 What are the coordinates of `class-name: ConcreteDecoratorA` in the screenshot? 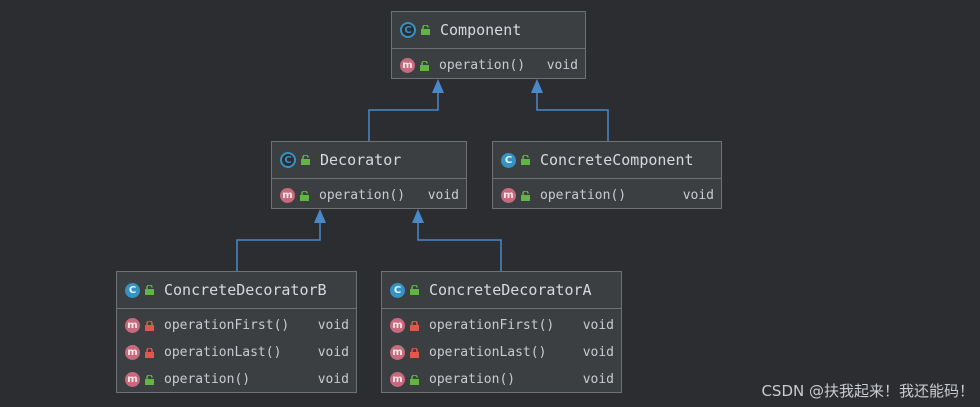 It's located at (510, 290).